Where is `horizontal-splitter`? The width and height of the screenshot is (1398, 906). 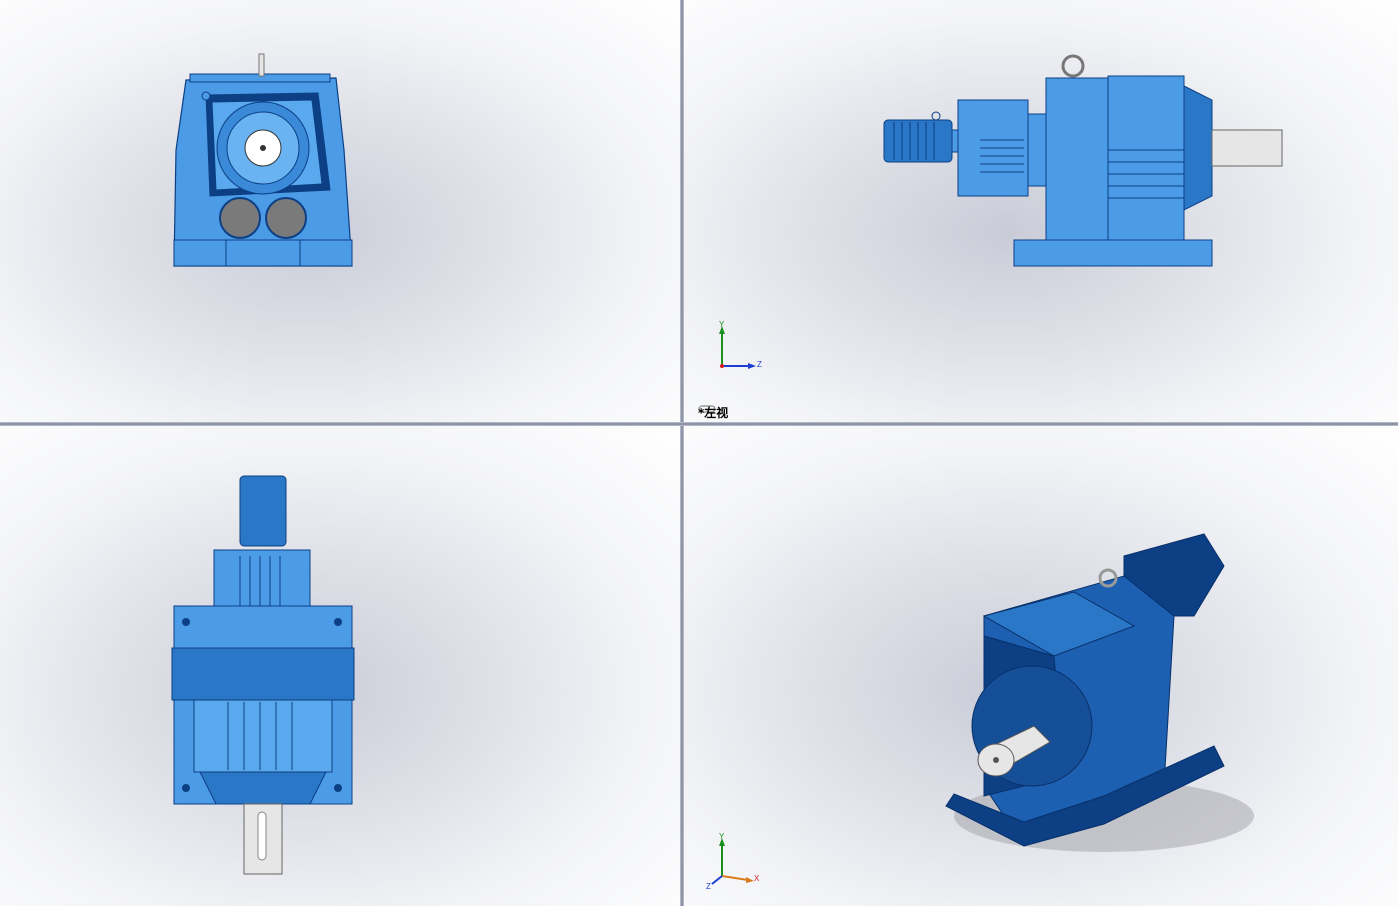
horizontal-splitter is located at coordinates (699, 424).